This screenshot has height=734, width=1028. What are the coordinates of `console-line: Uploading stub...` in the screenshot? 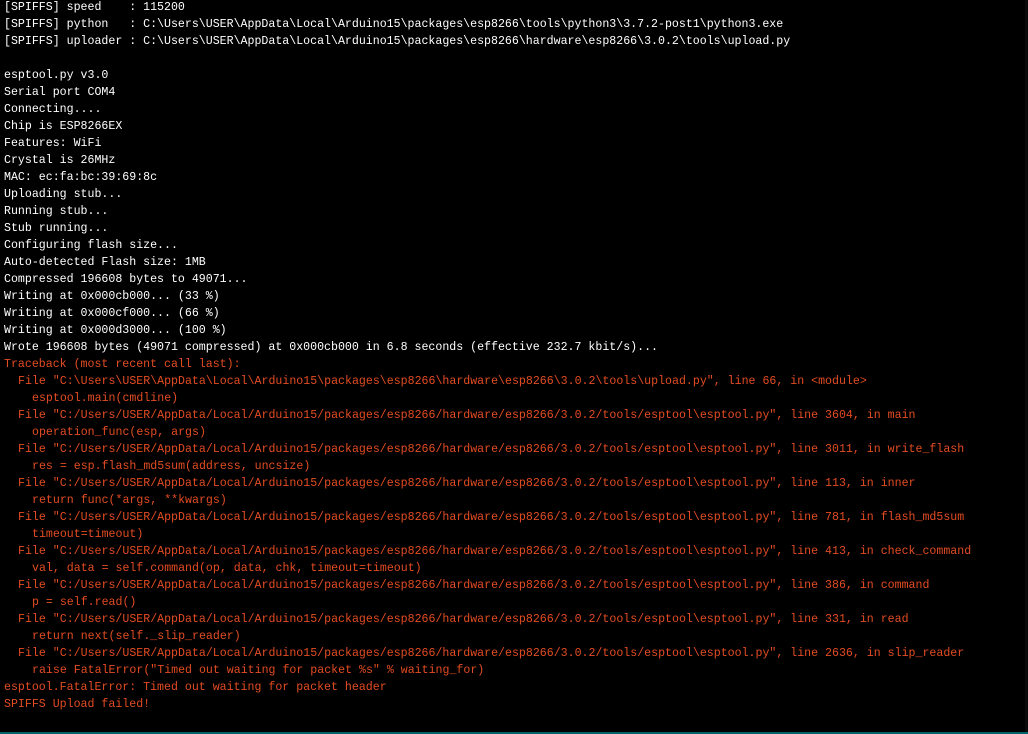 It's located at (63, 194).